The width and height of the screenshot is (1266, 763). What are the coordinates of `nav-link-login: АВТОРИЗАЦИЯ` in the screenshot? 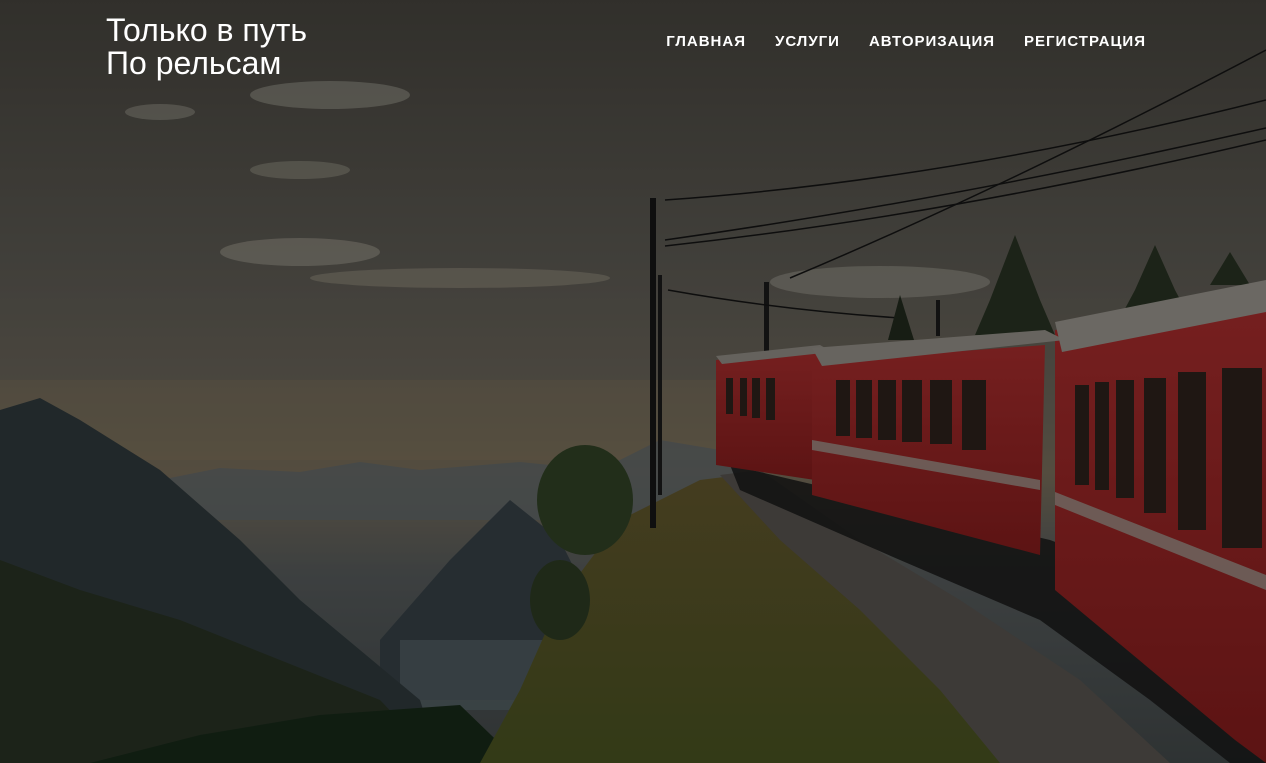 It's located at (917, 42).